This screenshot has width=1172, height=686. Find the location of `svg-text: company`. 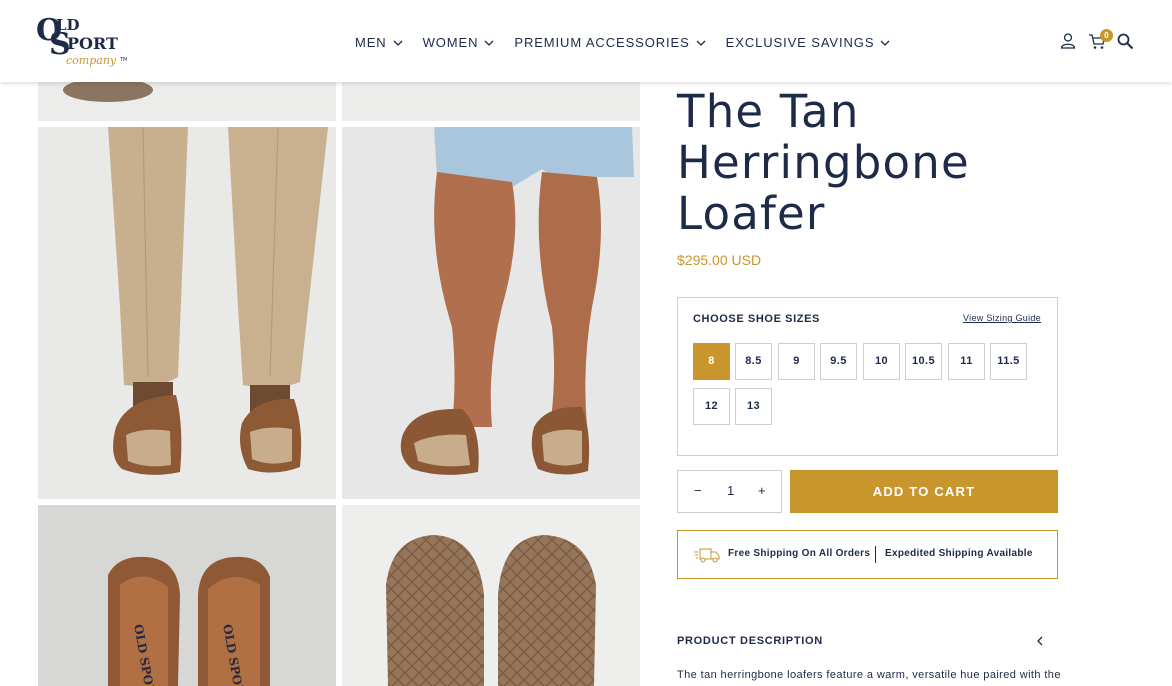

svg-text: company is located at coordinates (91, 60).